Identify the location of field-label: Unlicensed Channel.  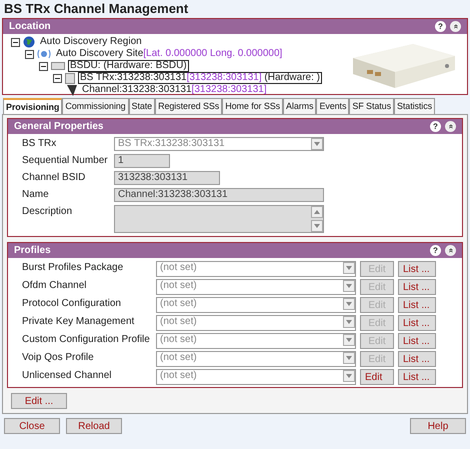
(67, 375).